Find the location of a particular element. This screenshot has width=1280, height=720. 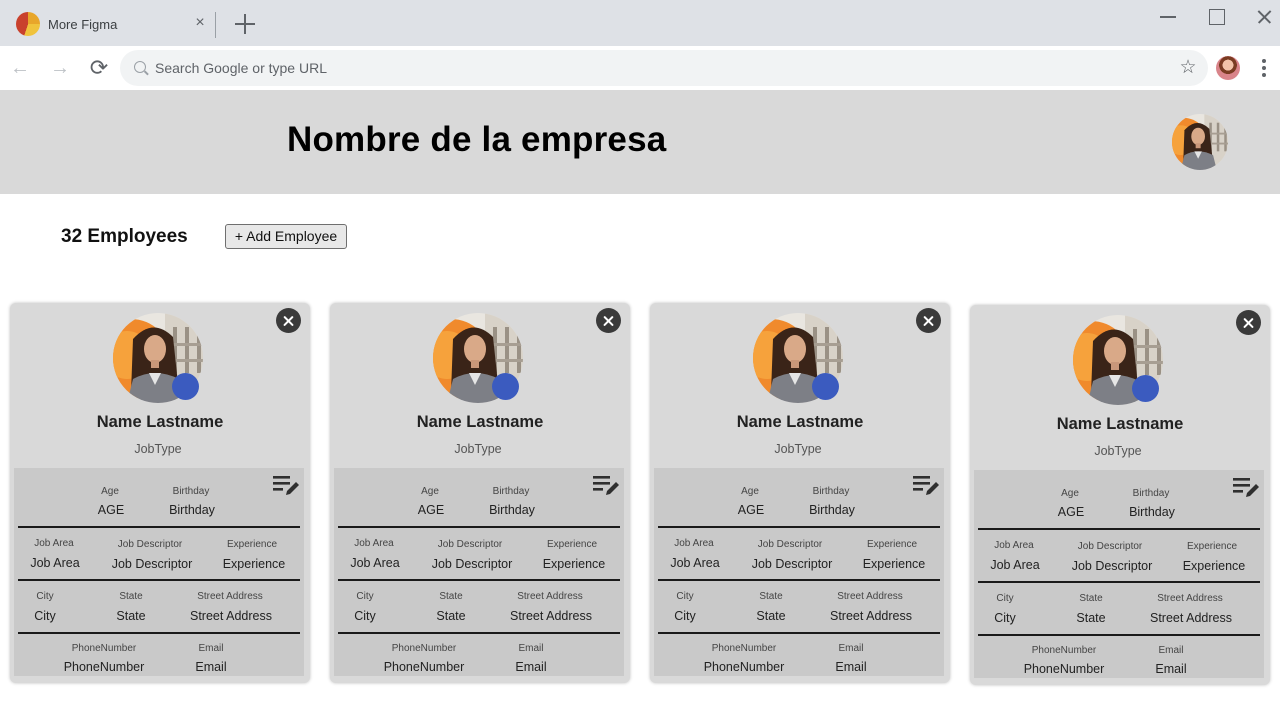

url-input is located at coordinates (655, 68).